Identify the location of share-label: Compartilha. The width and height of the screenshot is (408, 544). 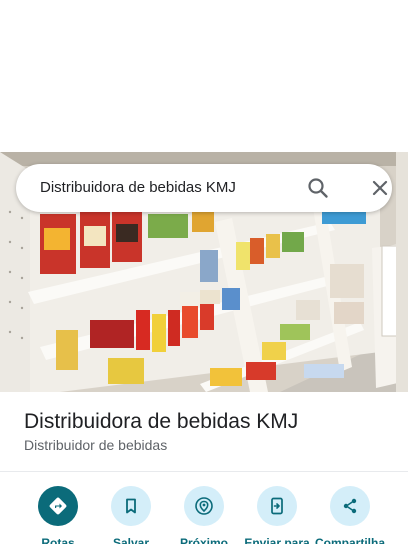
(349, 540).